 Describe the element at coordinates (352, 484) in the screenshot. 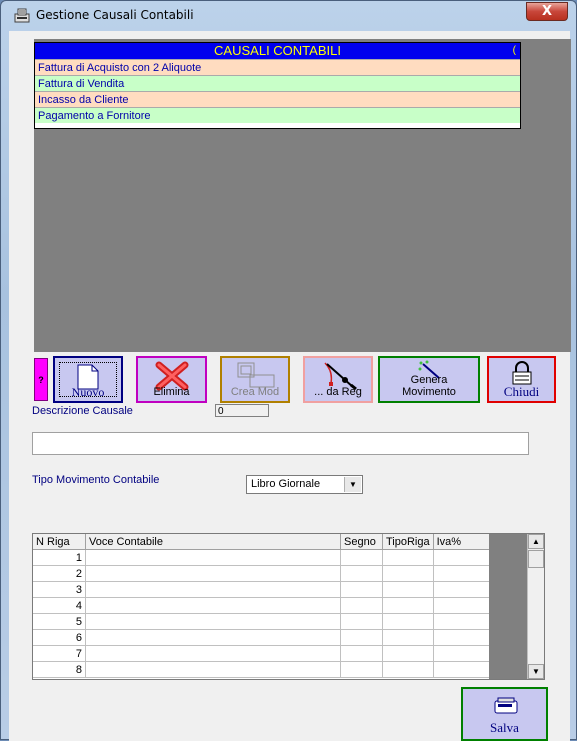

I see `chevron-down-icon: ▼` at that location.